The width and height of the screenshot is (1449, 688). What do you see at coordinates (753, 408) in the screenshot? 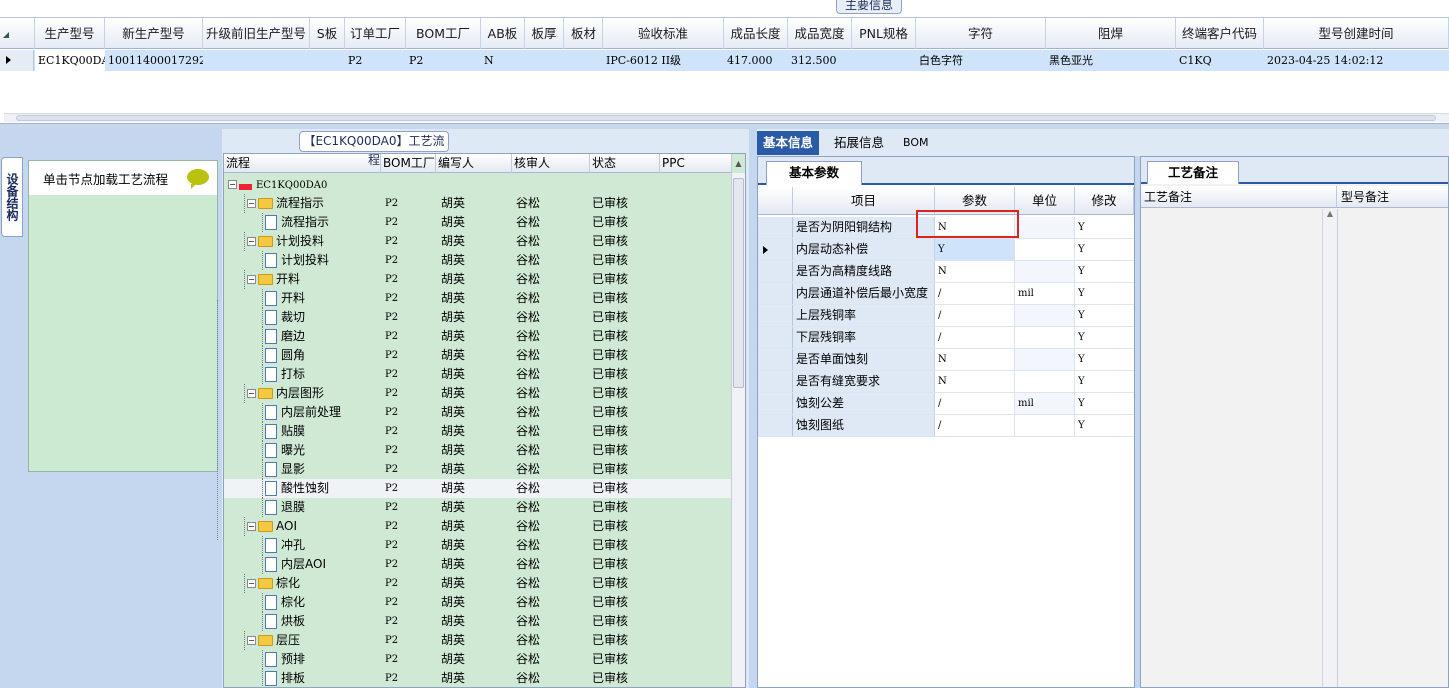
I see `splitter-bar` at bounding box center [753, 408].